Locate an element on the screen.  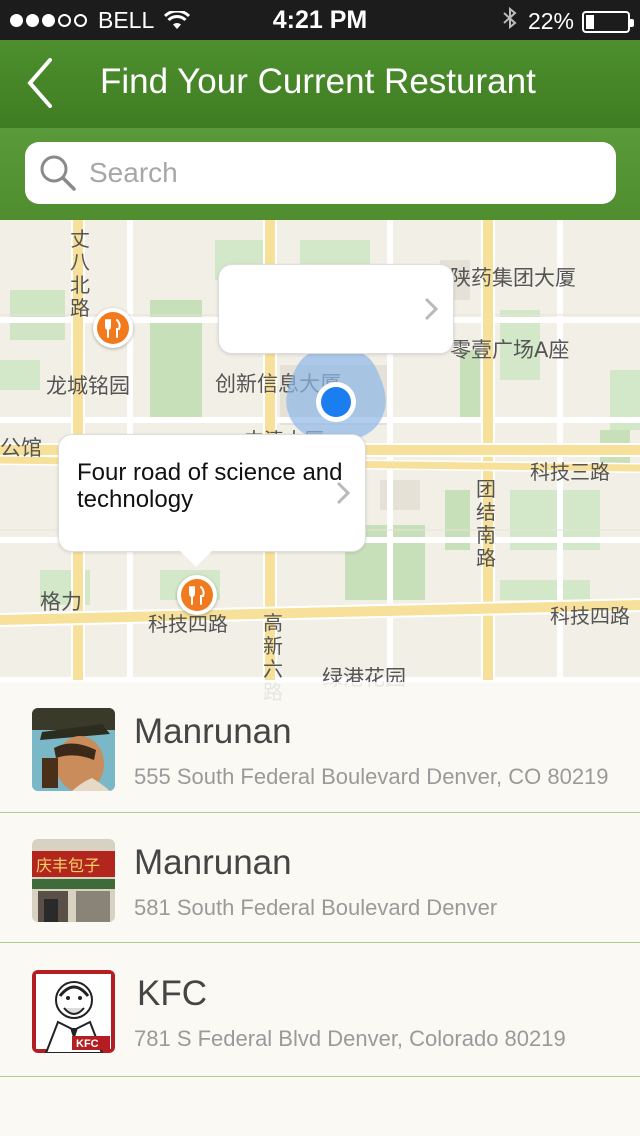
map-callout-top is located at coordinates (336, 309).